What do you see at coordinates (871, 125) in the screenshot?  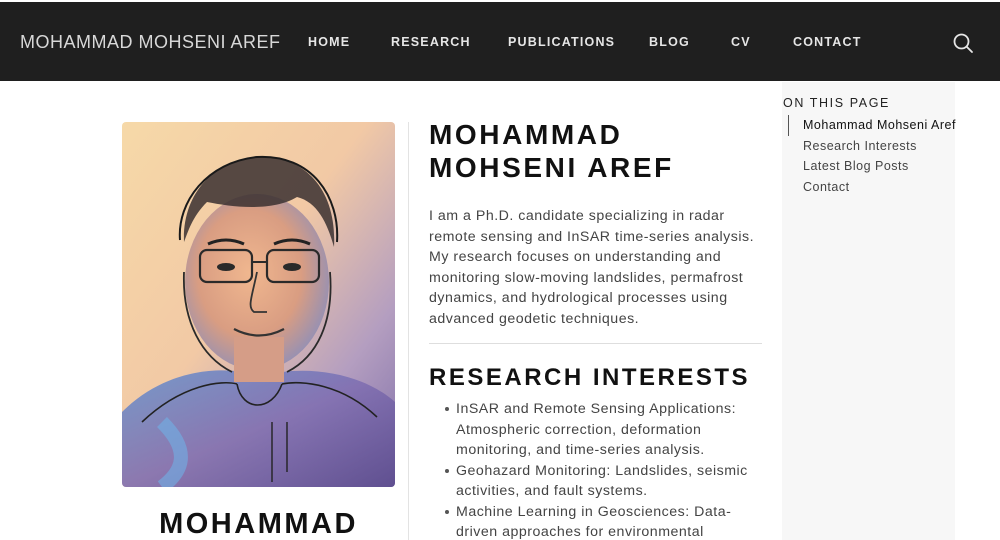 I see `toc-item-mohammad-mohseni-aref: Mohammad Mohseni Aref` at bounding box center [871, 125].